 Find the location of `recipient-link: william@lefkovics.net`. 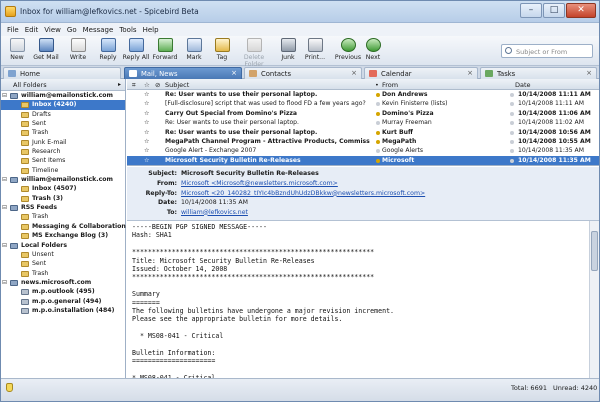

recipient-link: william@lefkovics.net is located at coordinates (214, 212).